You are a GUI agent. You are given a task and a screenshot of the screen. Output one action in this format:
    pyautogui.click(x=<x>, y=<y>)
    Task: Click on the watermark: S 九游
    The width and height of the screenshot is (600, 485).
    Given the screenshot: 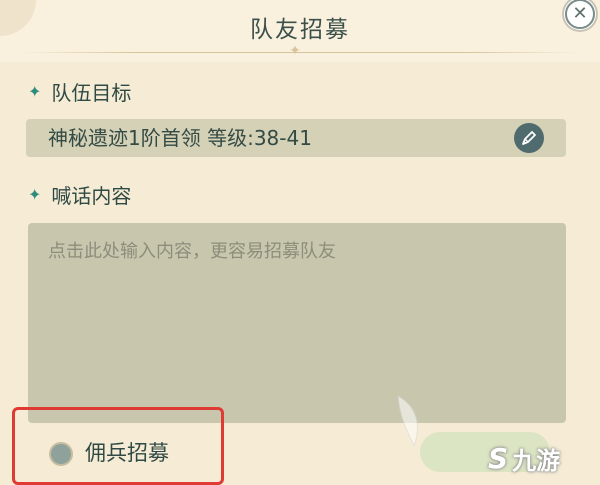 What is the action you would take?
    pyautogui.click(x=524, y=458)
    